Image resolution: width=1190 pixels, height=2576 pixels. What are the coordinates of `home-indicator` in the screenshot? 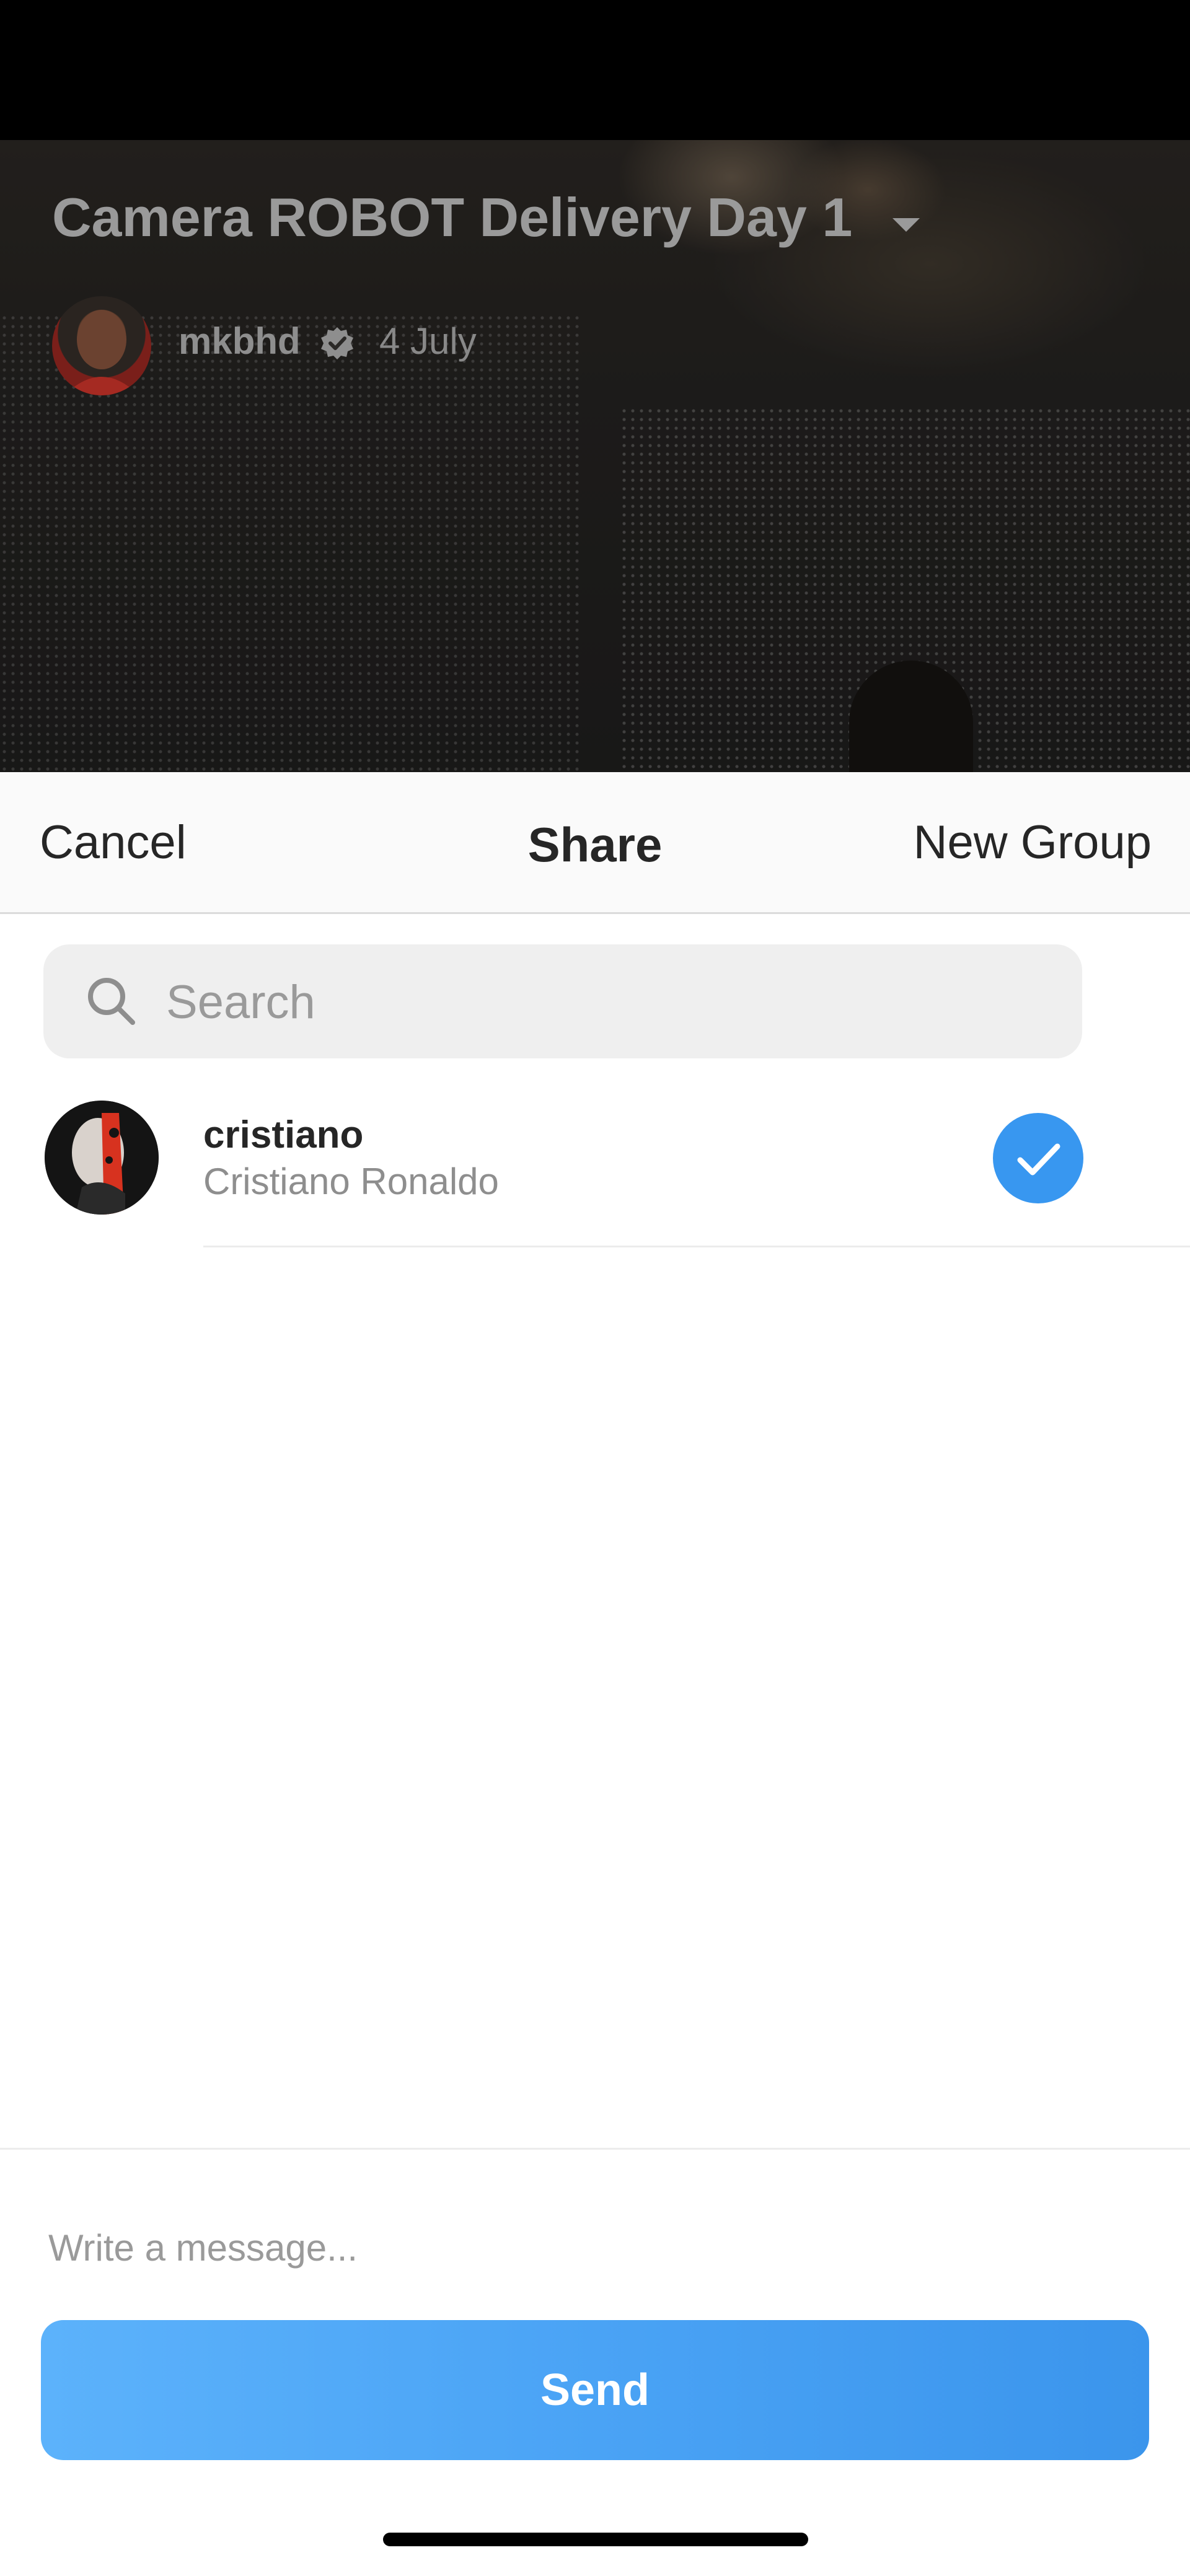 It's located at (595, 2540).